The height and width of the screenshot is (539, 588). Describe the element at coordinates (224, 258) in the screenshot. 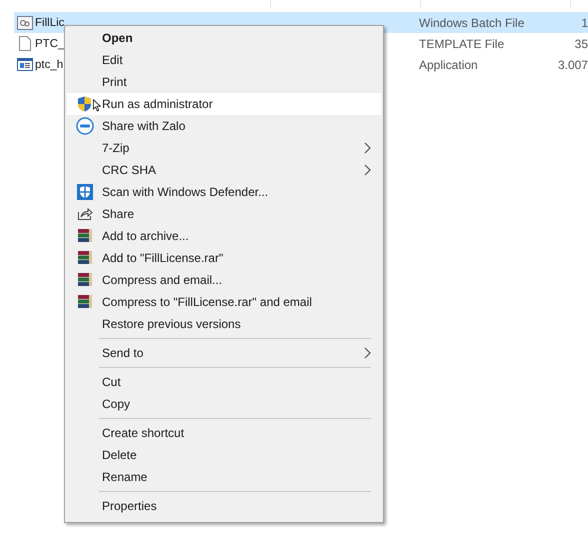

I see `menu-item: Add to "FillLicense.rar"` at that location.